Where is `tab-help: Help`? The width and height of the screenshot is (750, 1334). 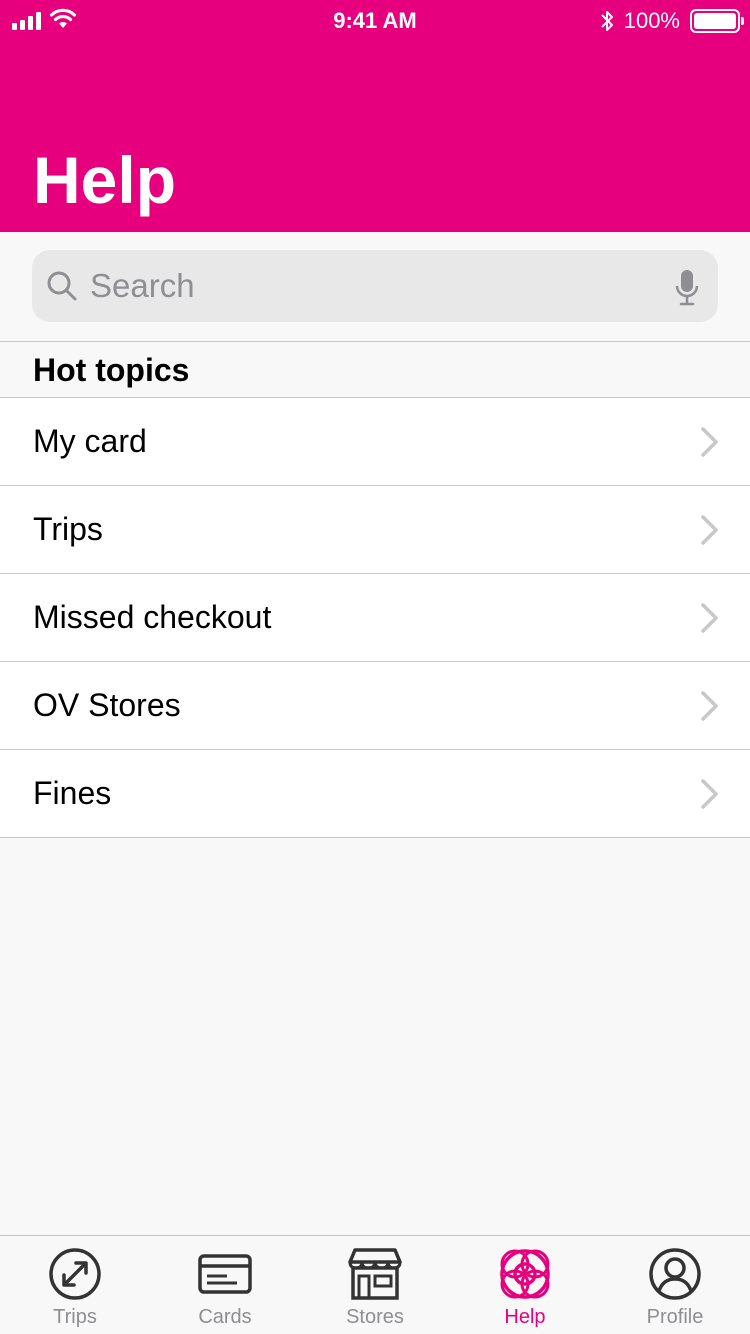
tab-help: Help is located at coordinates (525, 1285).